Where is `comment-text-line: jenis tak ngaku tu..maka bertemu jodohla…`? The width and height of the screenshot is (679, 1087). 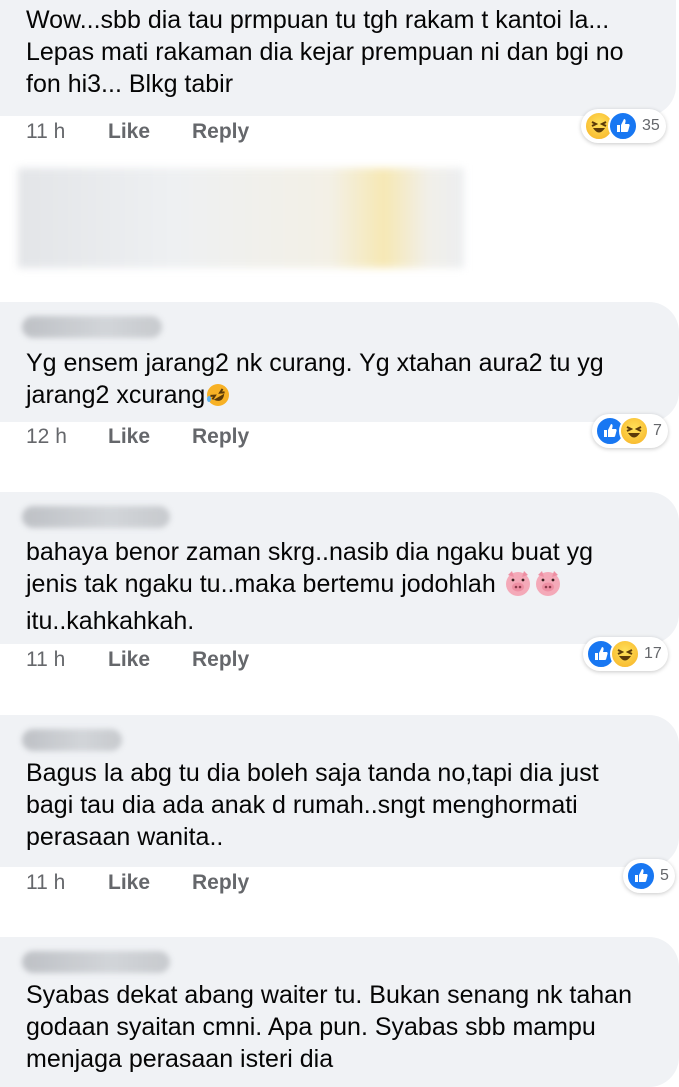 comment-text-line: jenis tak ngaku tu..maka bertemu jodohla… is located at coordinates (343, 586).